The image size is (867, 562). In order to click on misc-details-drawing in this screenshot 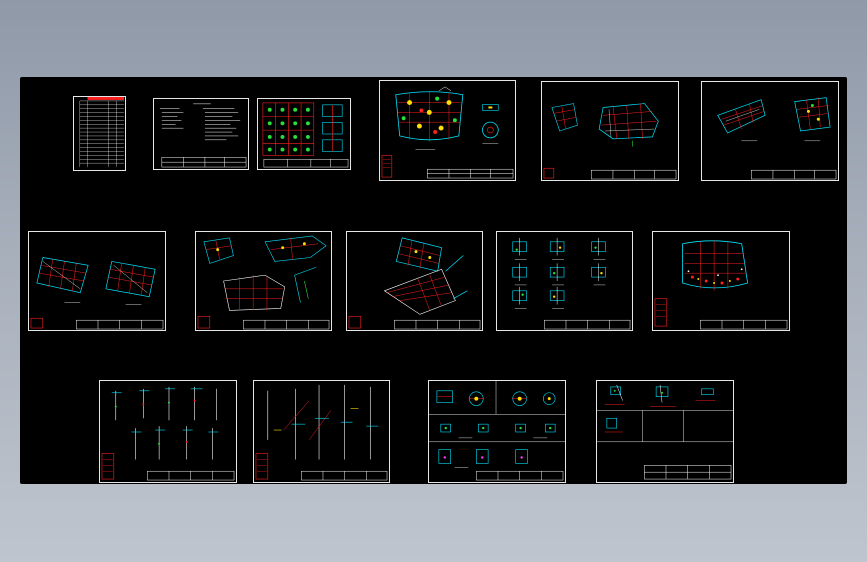, I will do `click(665, 432)`.